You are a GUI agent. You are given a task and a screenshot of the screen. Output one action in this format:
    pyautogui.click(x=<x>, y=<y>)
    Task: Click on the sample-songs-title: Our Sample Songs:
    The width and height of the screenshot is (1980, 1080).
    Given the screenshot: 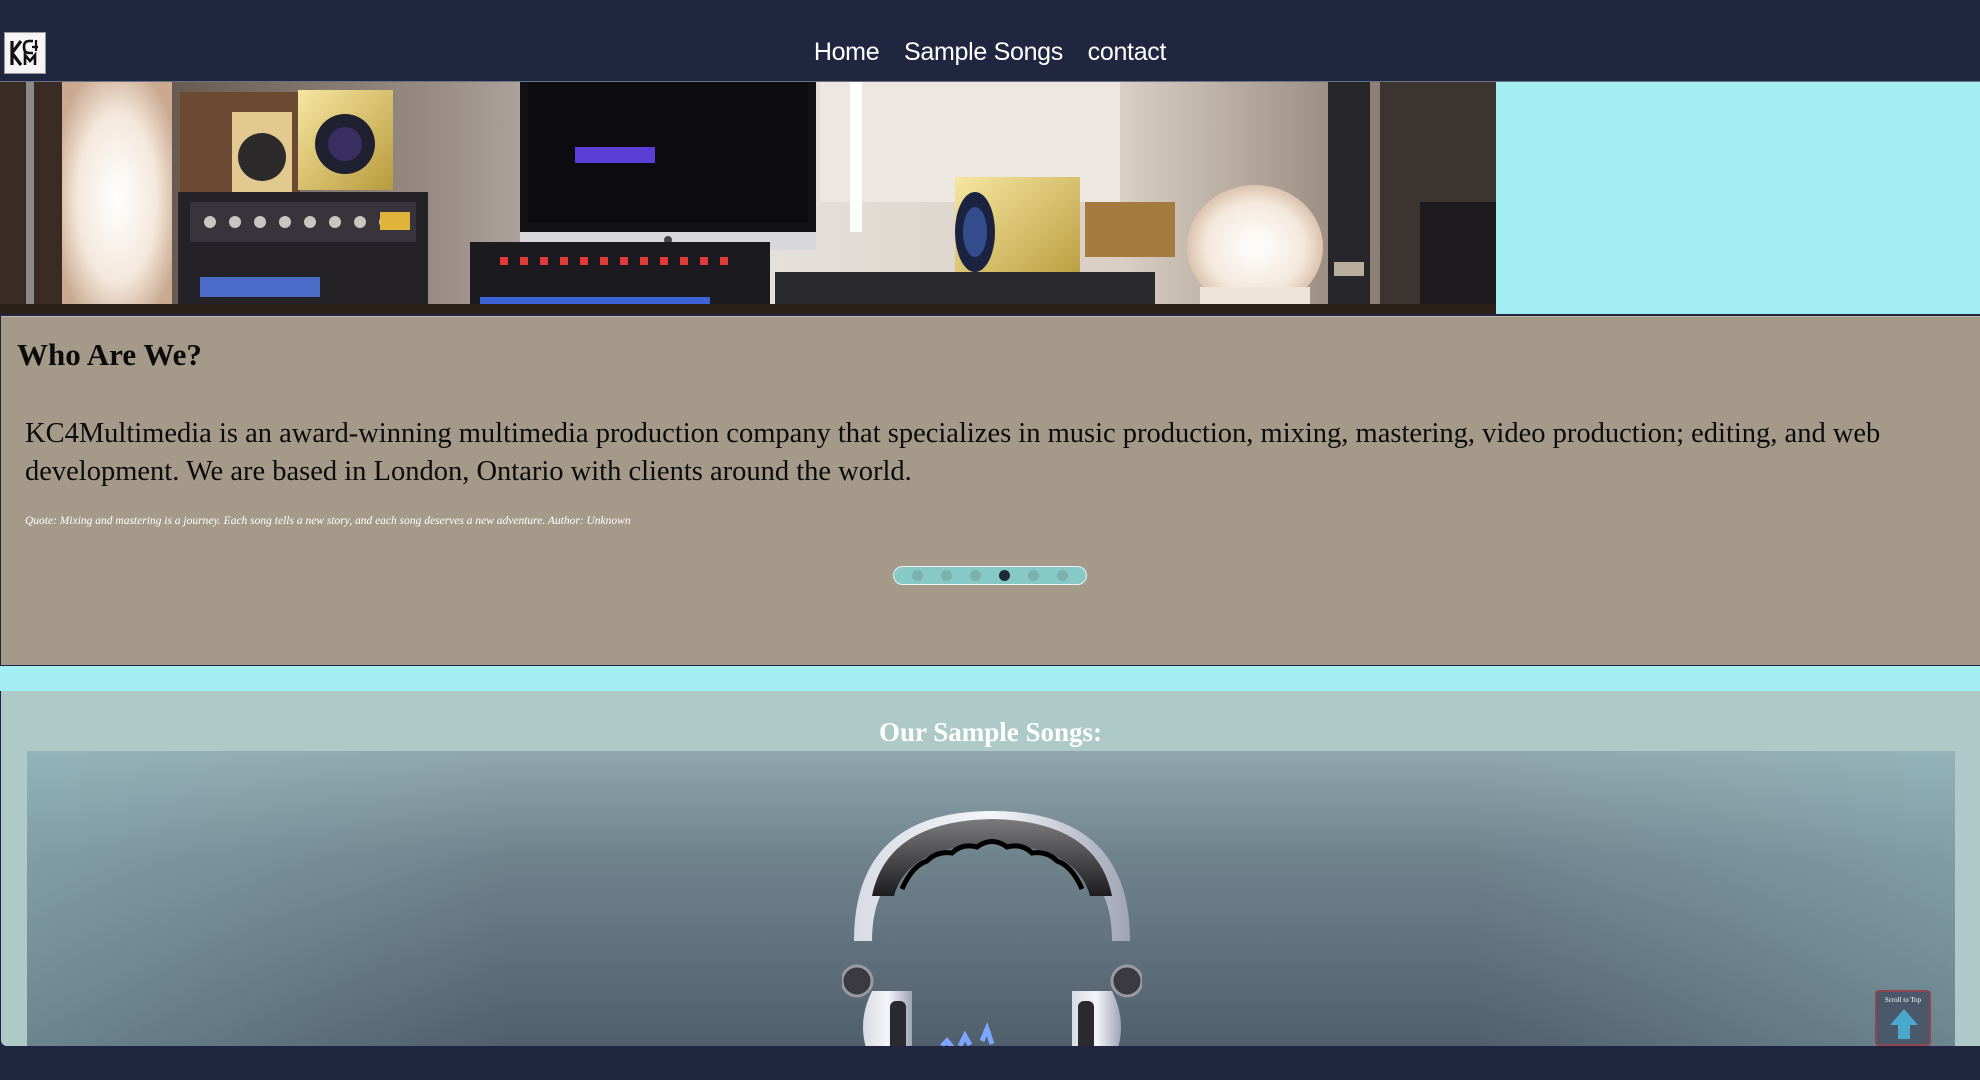 What is the action you would take?
    pyautogui.click(x=990, y=732)
    